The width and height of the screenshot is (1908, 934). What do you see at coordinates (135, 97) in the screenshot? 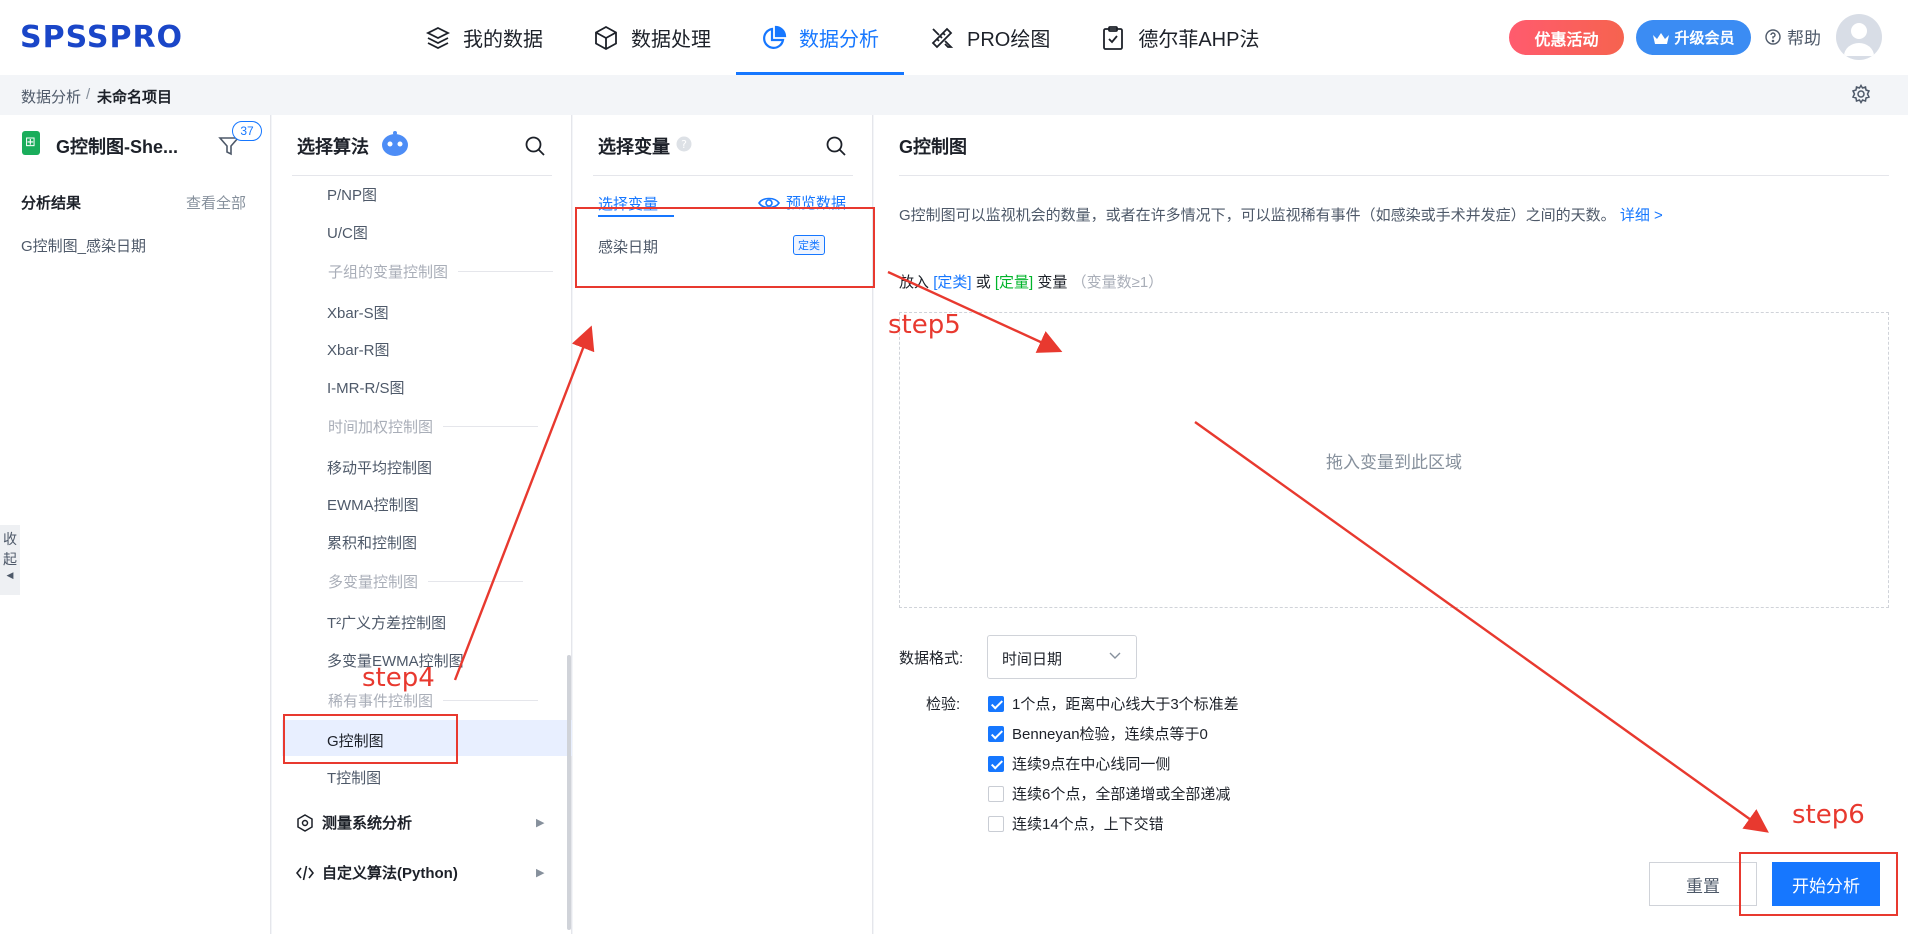
I see `breadcrumb-current: 未命名项目` at bounding box center [135, 97].